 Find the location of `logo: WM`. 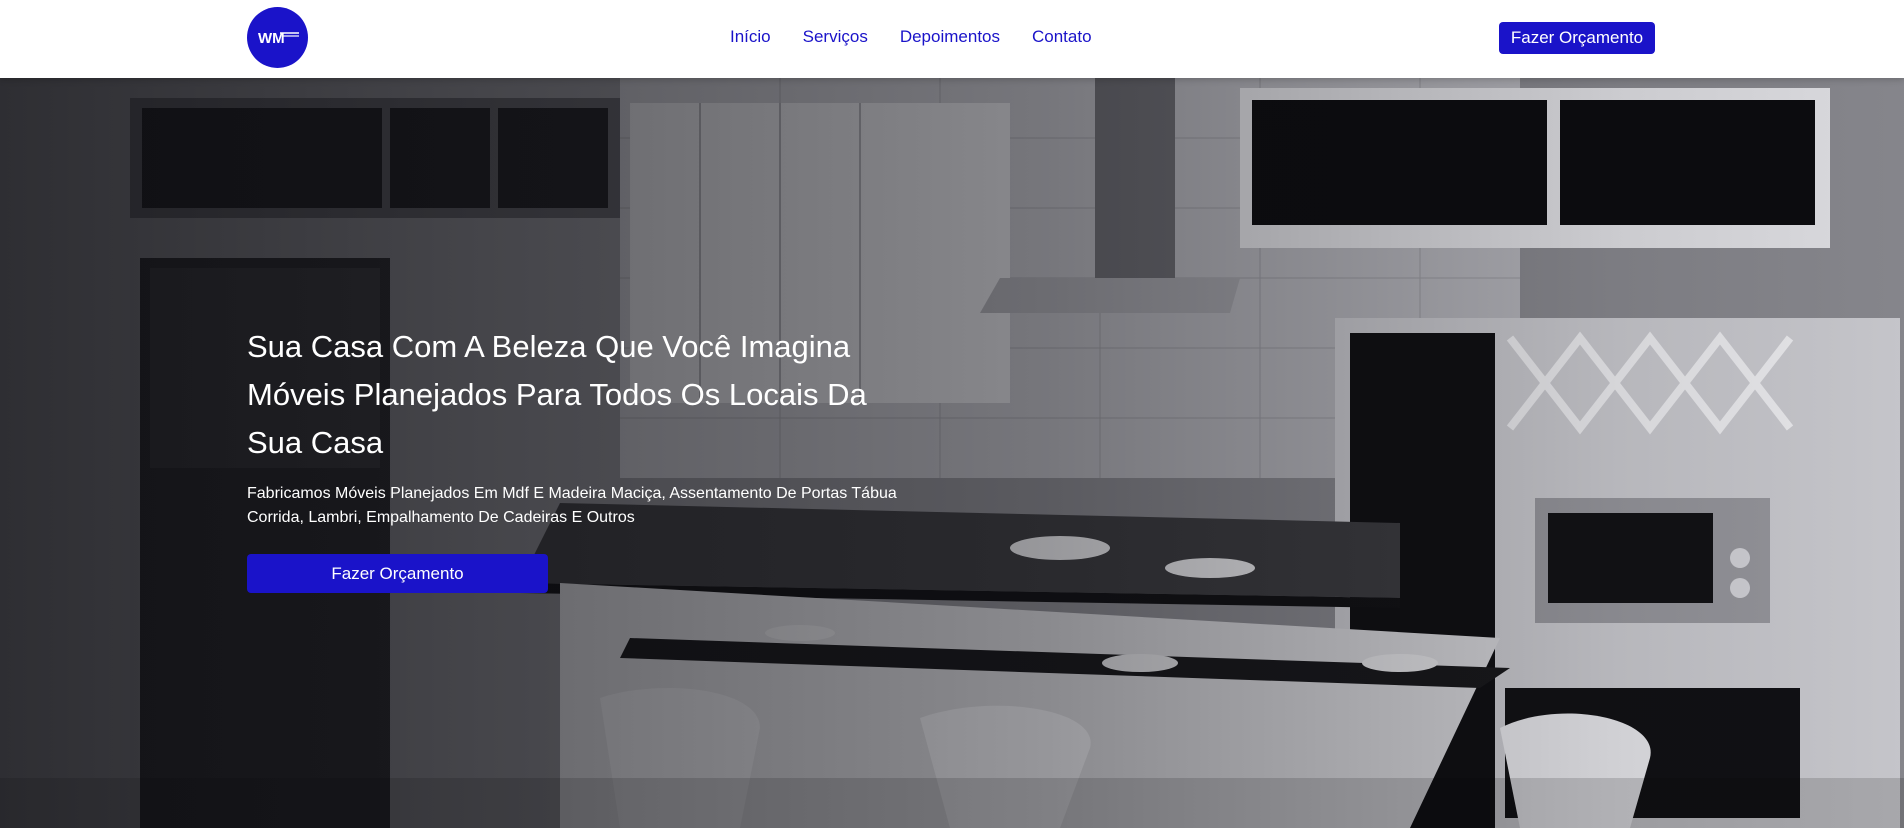

logo: WM is located at coordinates (277, 37).